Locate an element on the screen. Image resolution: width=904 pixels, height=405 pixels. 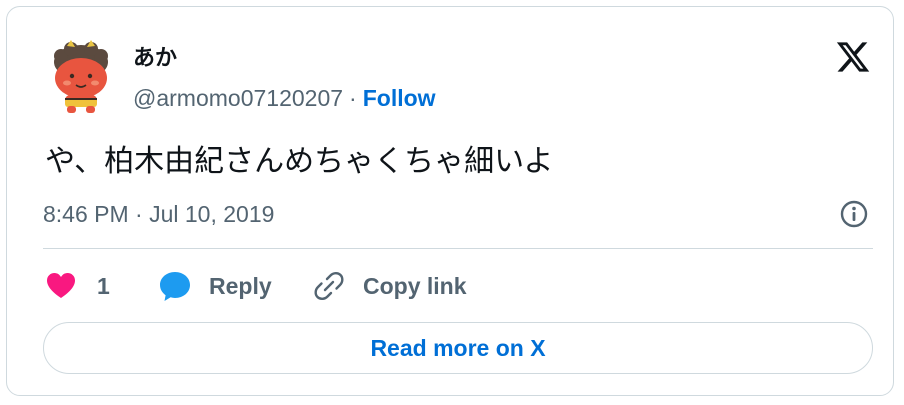
tweet-timestamp: 8:46 PM · Jul 10, 2019 is located at coordinates (158, 214).